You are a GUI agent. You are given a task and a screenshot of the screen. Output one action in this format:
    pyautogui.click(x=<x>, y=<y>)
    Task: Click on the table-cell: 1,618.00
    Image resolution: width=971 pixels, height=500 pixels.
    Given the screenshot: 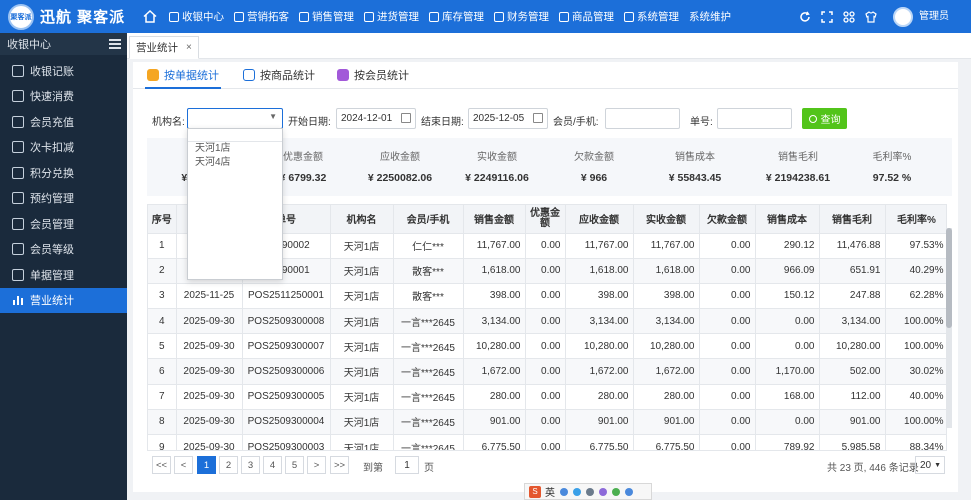 What is the action you would take?
    pyautogui.click(x=666, y=271)
    